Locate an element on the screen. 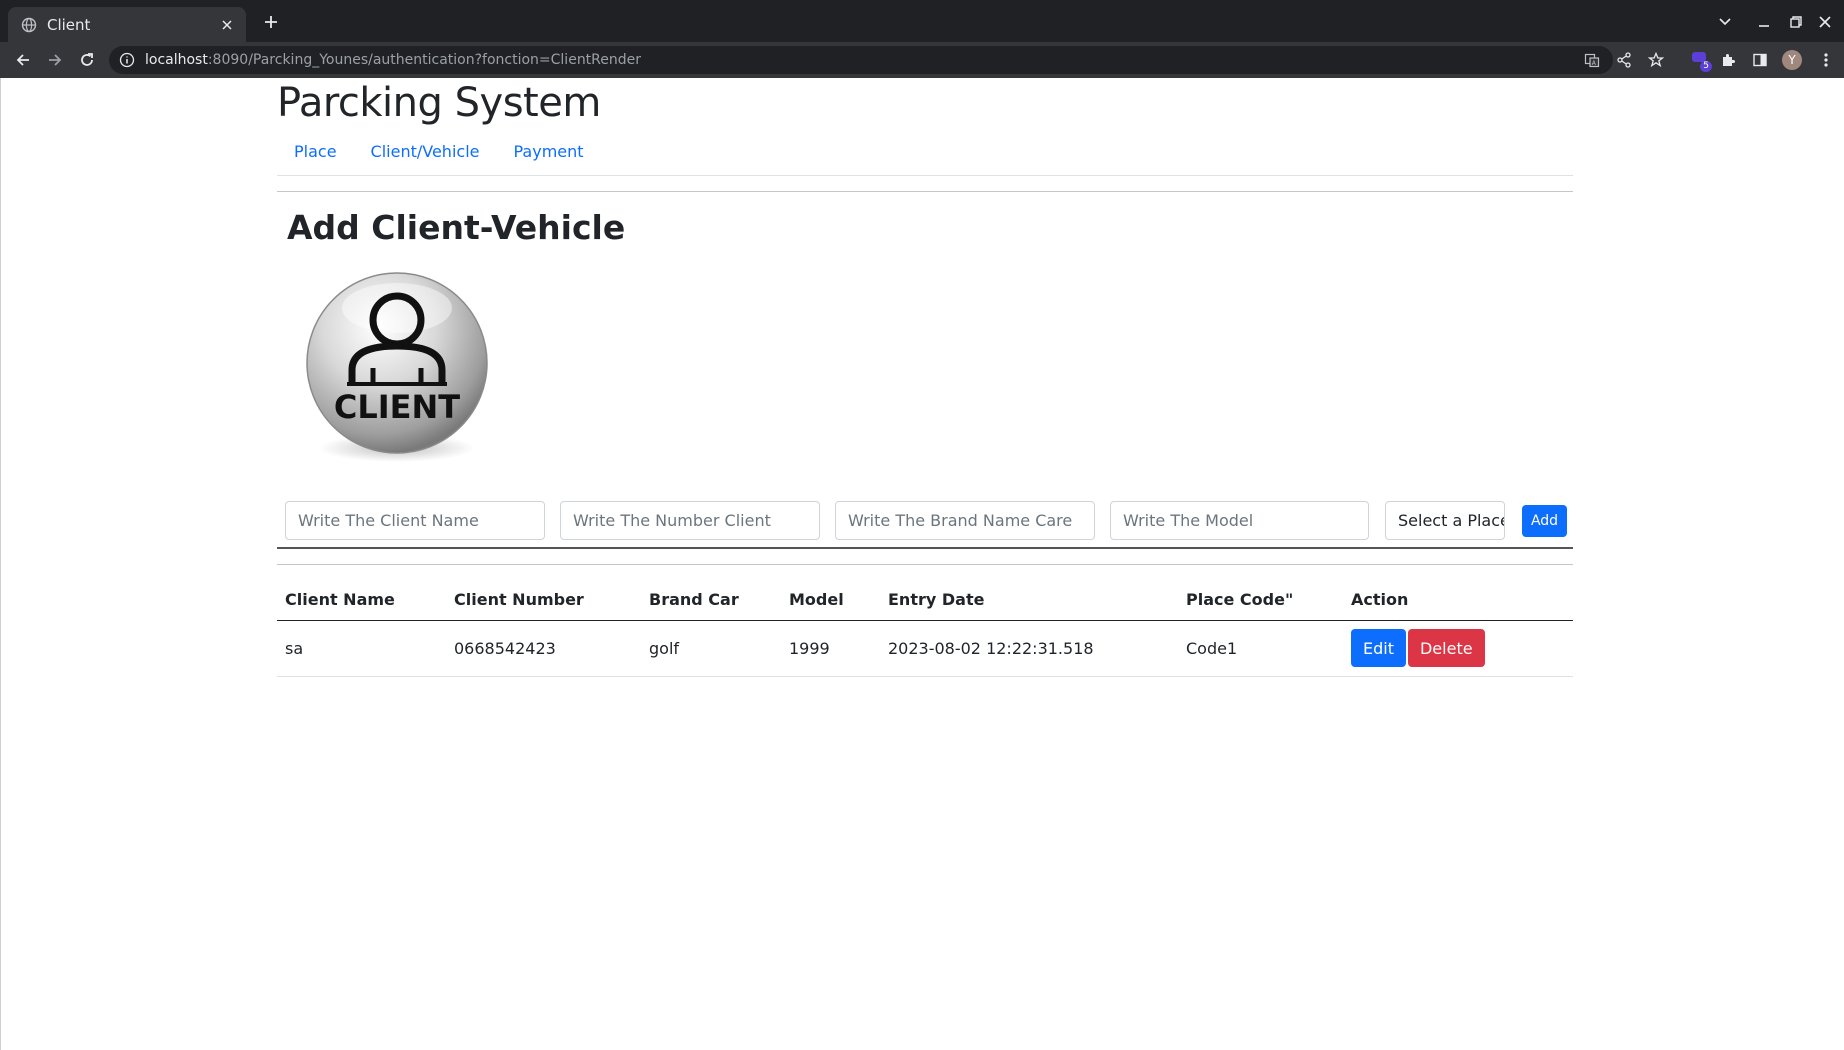  browser-tabbar: Client is located at coordinates (922, 21).